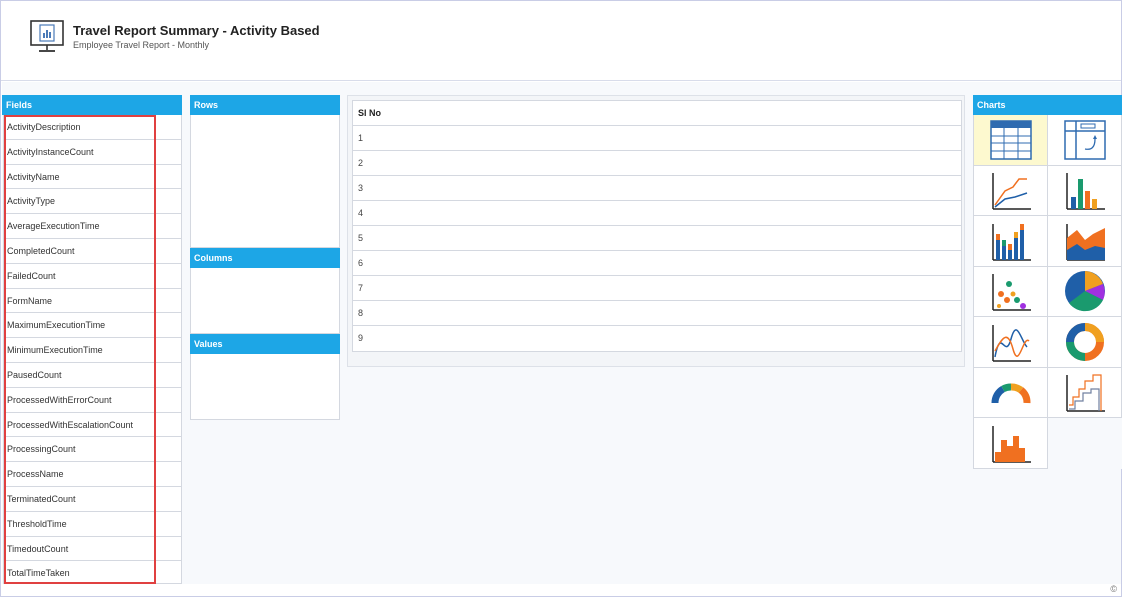  Describe the element at coordinates (92, 226) in the screenshot. I see `field-item: AverageExecutionTime` at that location.